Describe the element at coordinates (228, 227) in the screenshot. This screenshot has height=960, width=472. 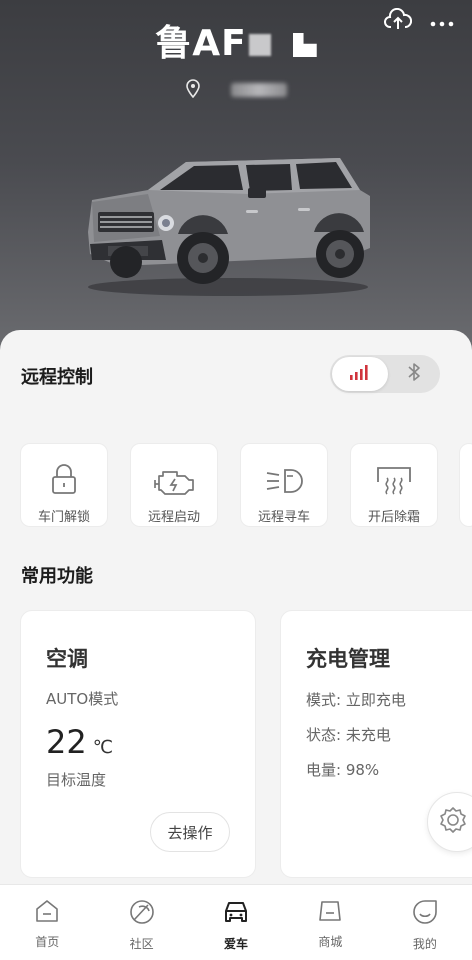
I see `vehicle-image` at that location.